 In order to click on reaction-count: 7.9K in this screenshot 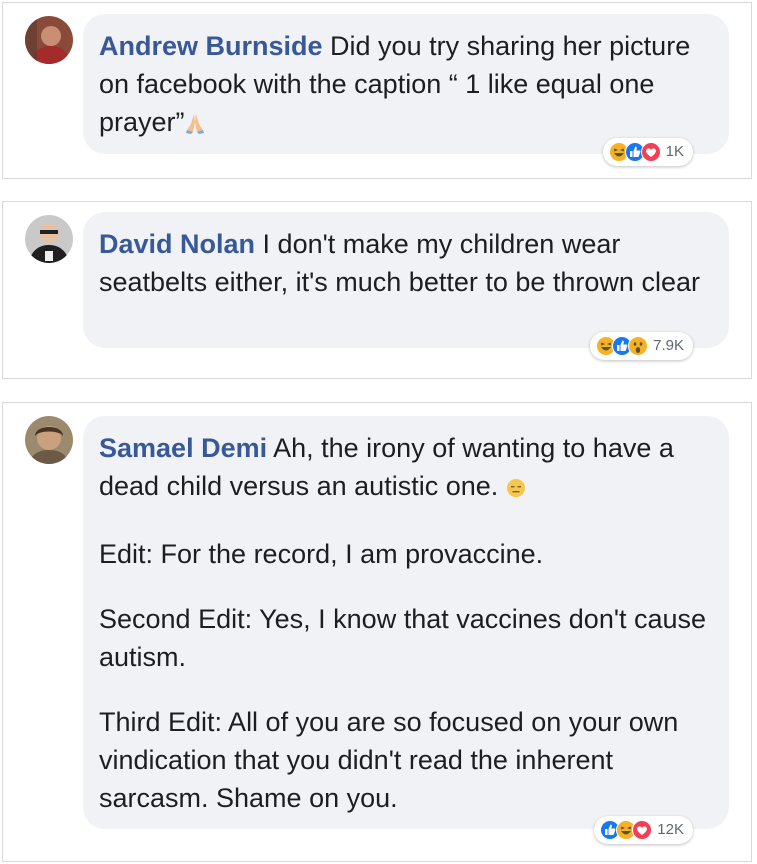, I will do `click(668, 345)`.